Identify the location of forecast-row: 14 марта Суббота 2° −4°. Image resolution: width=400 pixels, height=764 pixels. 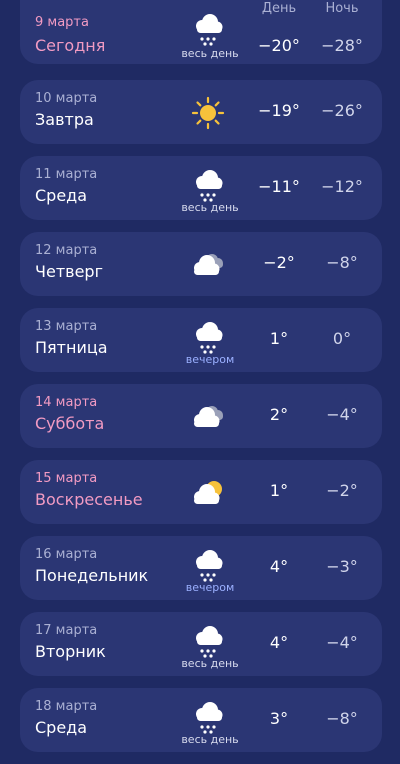
(201, 416).